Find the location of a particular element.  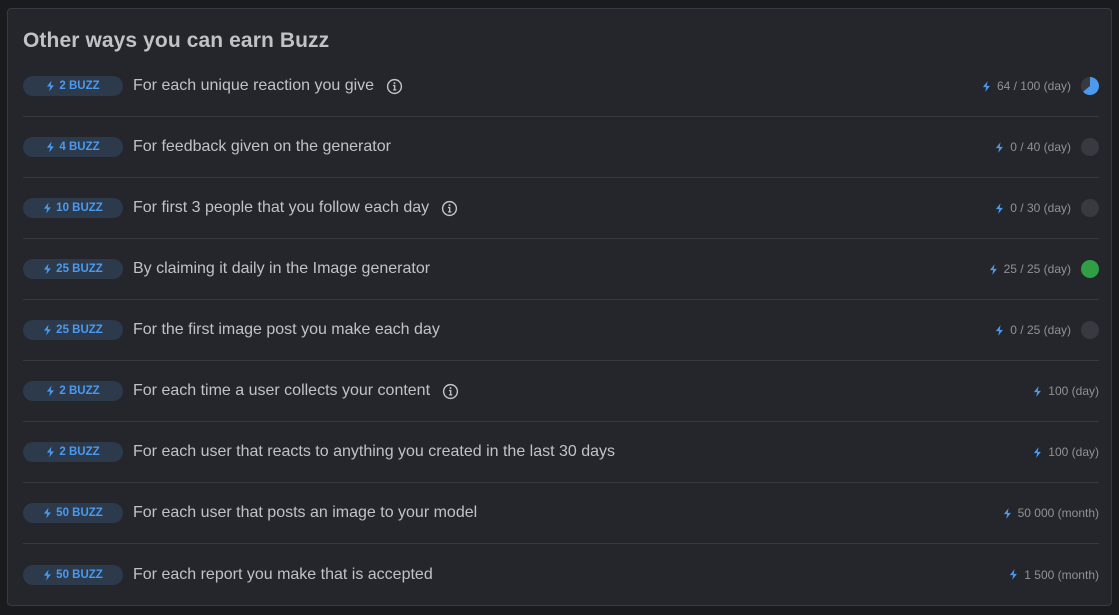

progress-value: 0 / 25 (day) is located at coordinates (1040, 330).